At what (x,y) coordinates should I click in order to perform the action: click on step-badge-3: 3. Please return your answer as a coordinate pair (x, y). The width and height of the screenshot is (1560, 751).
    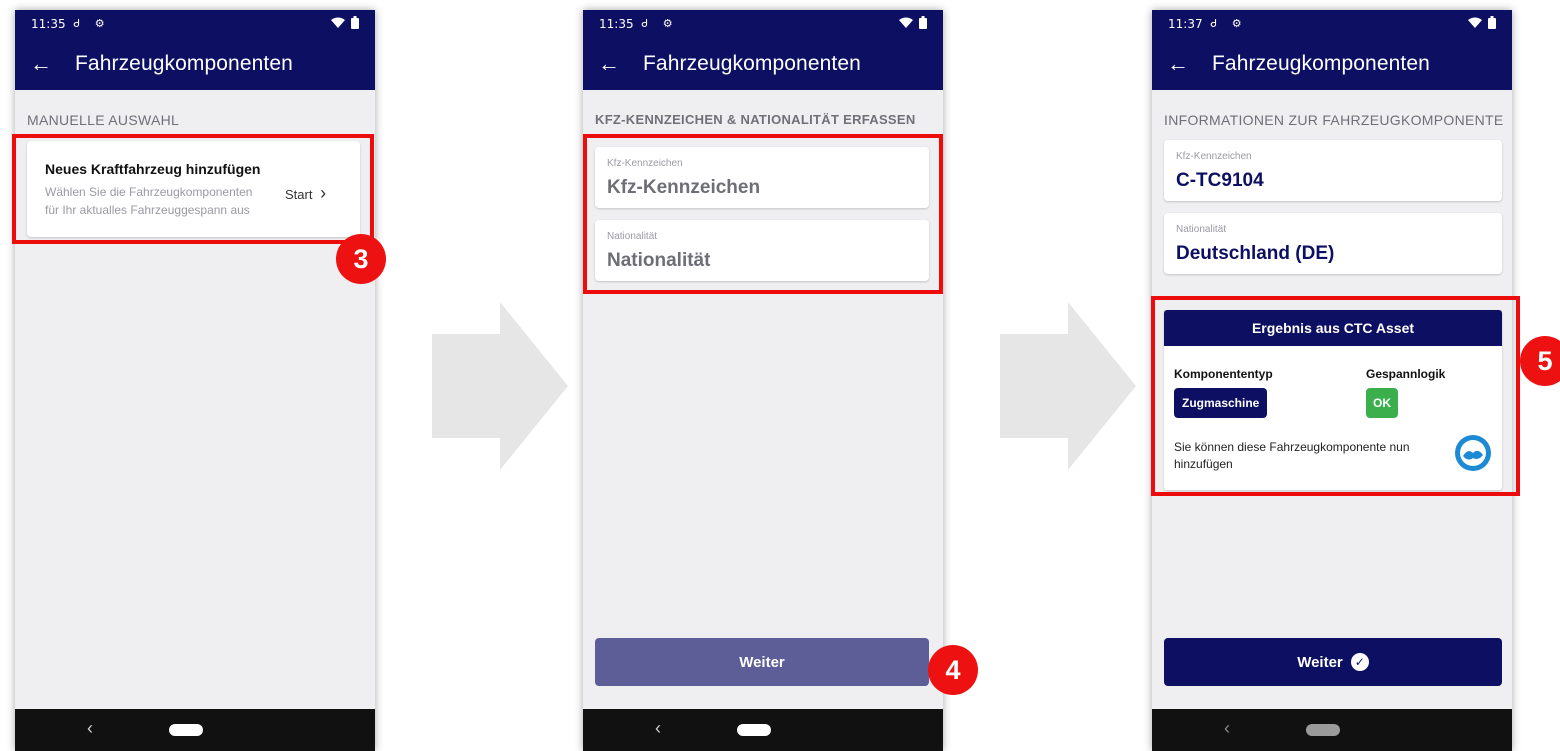
    Looking at the image, I should click on (361, 259).